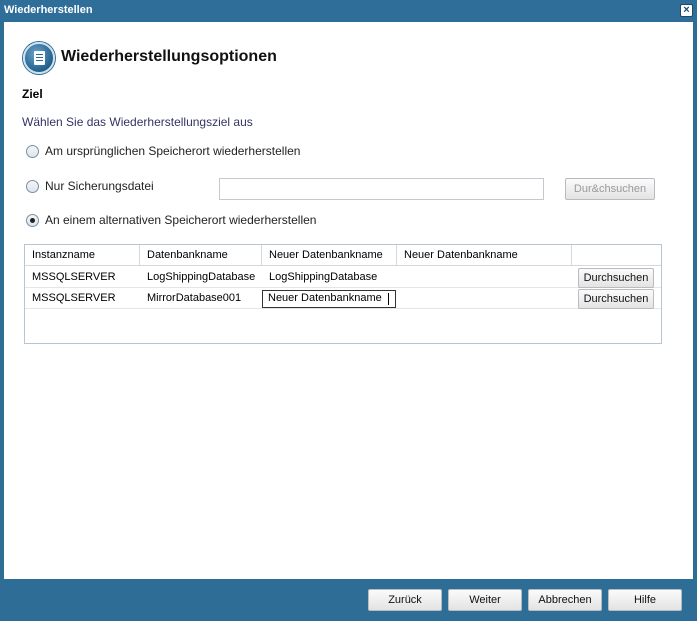 The image size is (697, 621). Describe the element at coordinates (201, 255) in the screenshot. I see `column-header-database: Datenbankname` at that location.